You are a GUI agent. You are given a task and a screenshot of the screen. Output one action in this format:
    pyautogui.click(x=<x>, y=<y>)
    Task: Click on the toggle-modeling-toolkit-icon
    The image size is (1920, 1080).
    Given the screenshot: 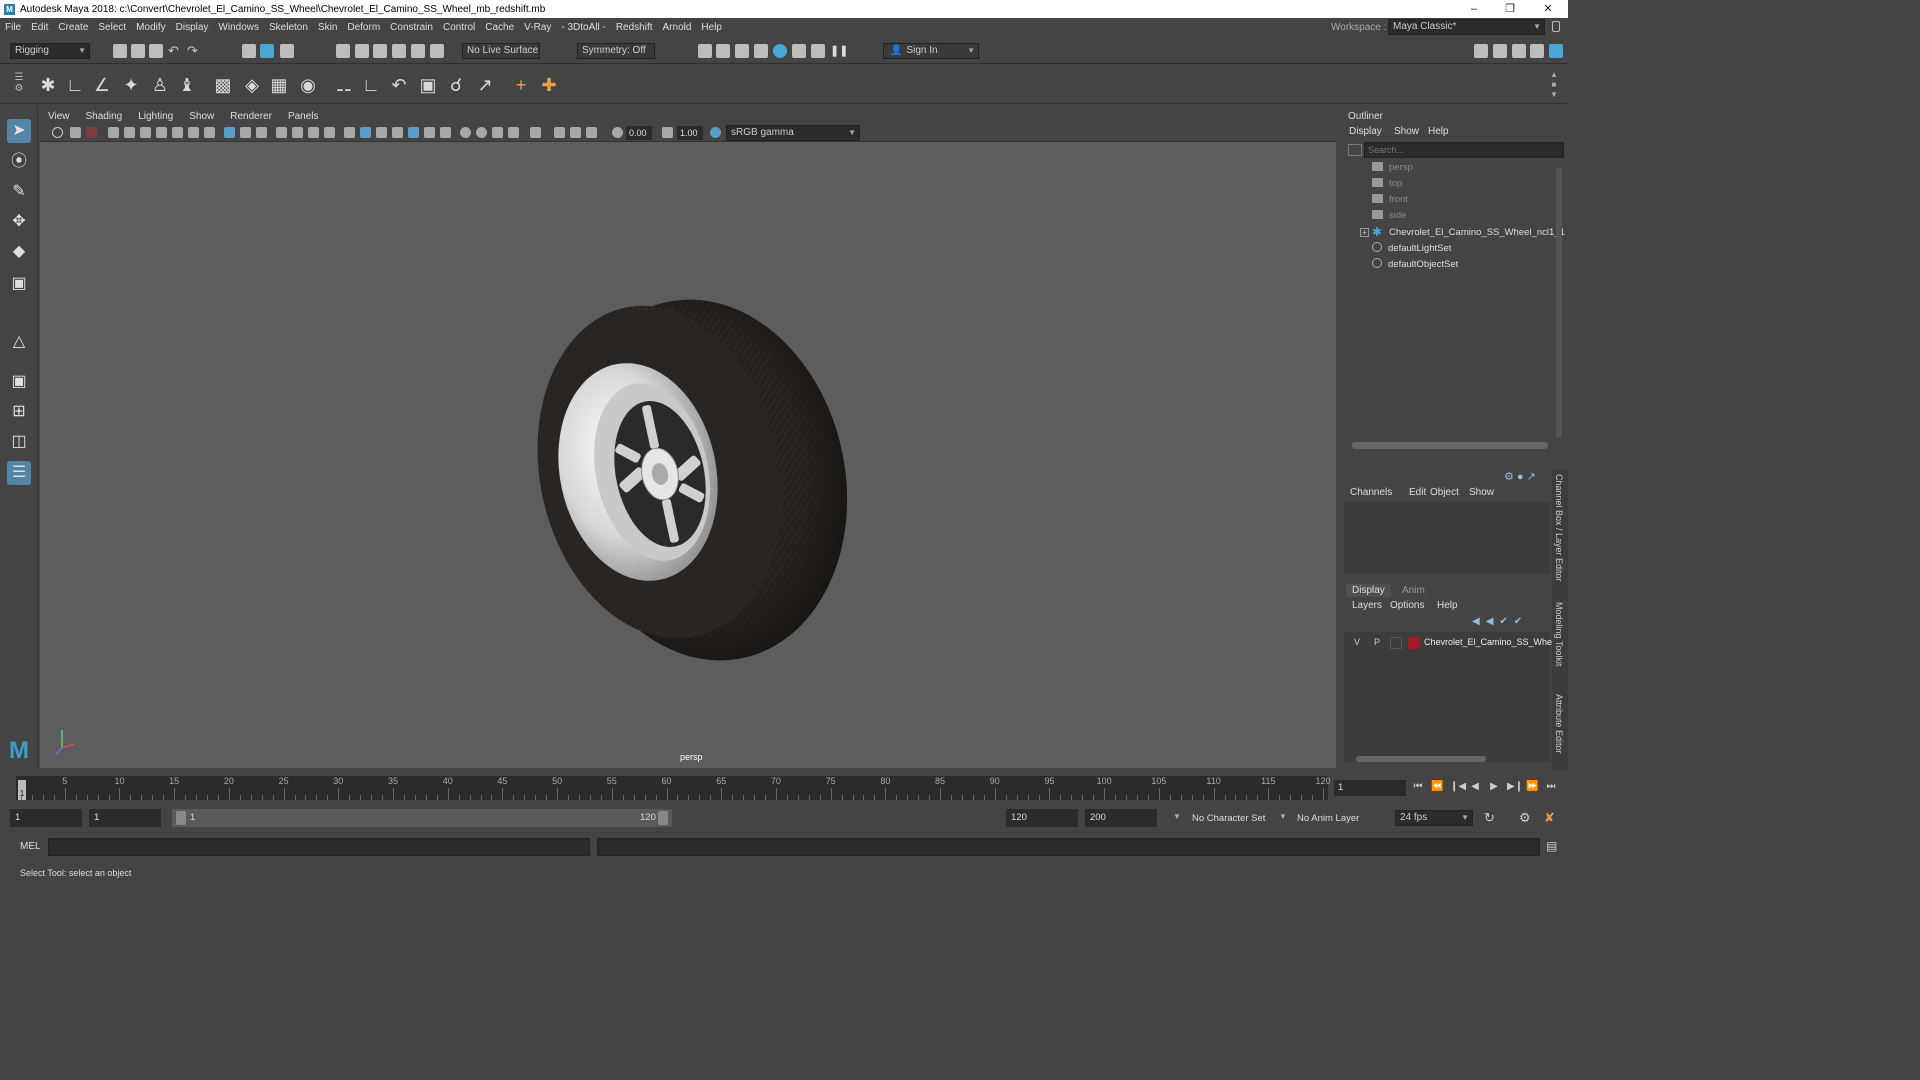 What is the action you would take?
    pyautogui.click(x=1481, y=51)
    